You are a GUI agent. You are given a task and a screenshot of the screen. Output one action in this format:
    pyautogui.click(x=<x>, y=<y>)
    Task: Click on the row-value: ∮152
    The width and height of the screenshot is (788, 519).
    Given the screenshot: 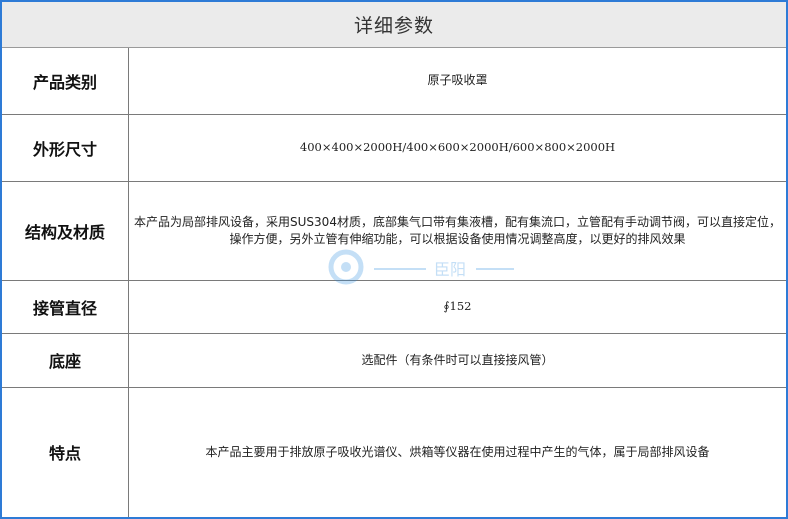 What is the action you would take?
    pyautogui.click(x=457, y=306)
    